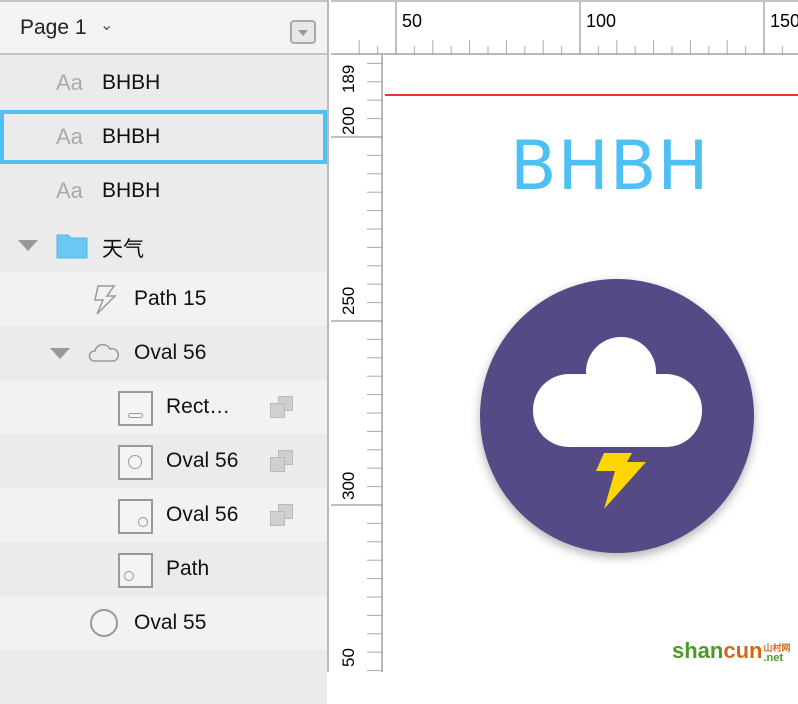 This screenshot has width=798, height=704. What do you see at coordinates (348, 120) in the screenshot?
I see `ruler-label: 200` at bounding box center [348, 120].